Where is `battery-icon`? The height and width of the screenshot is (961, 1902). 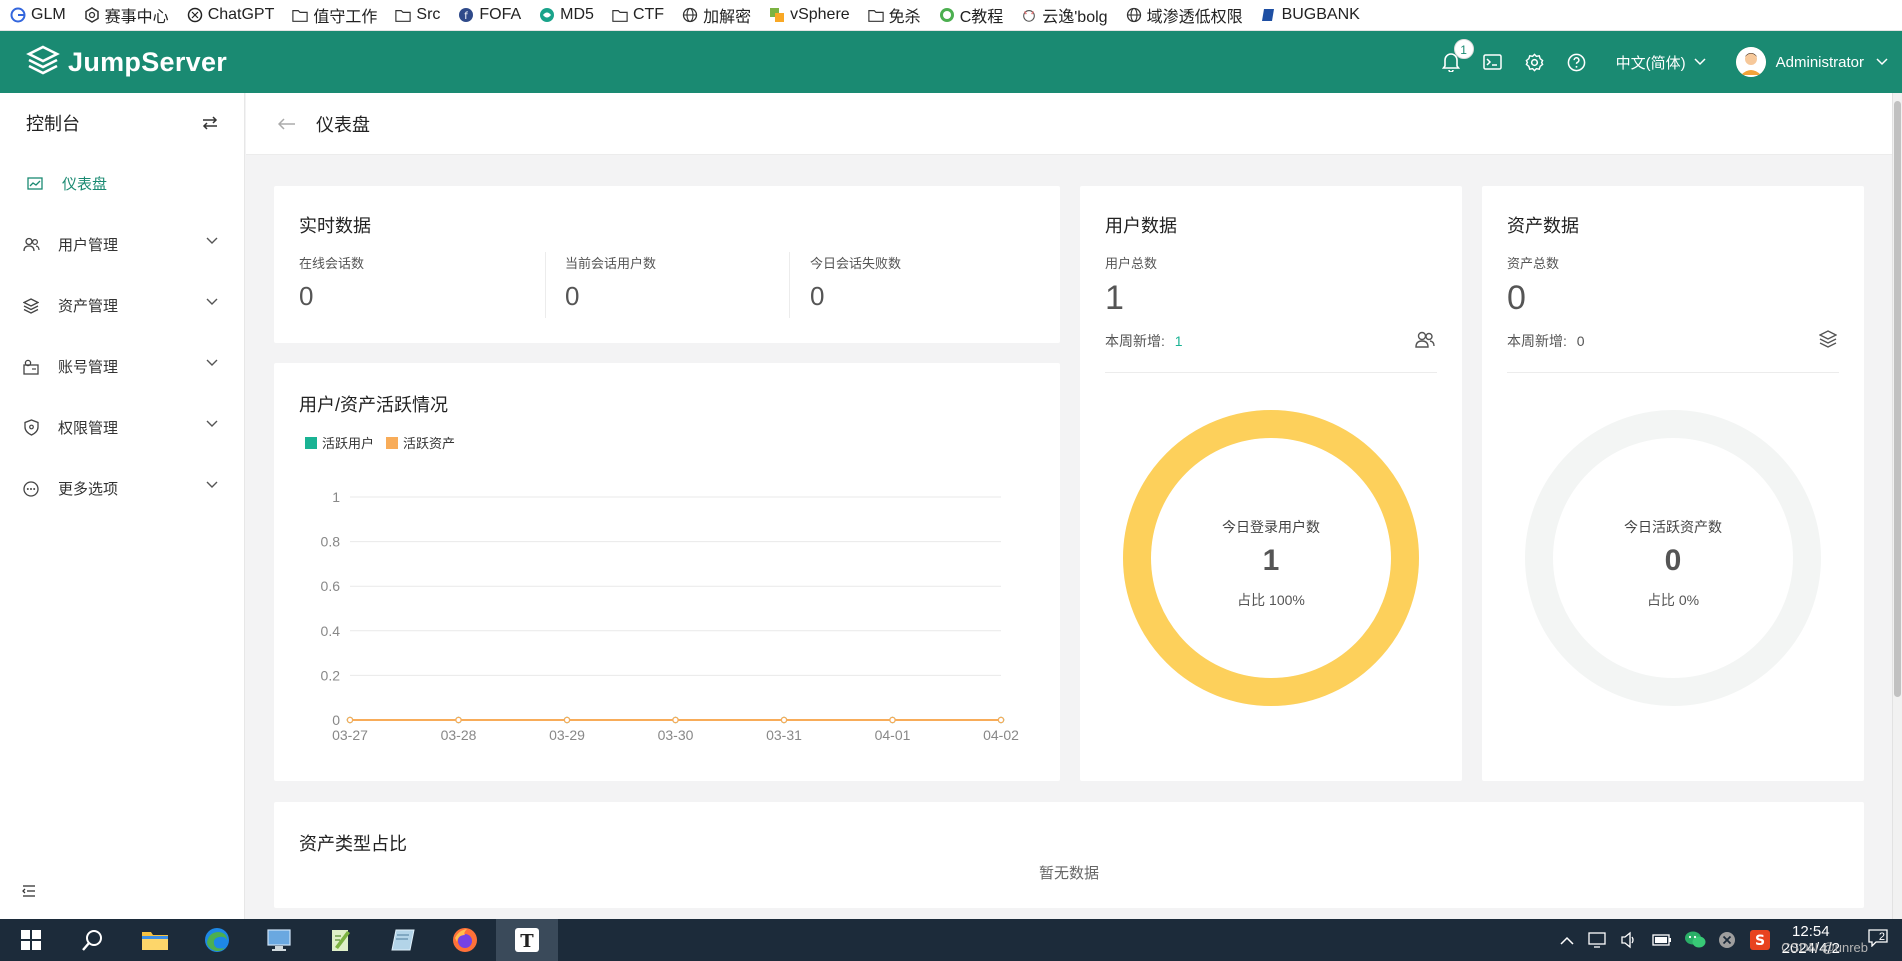 battery-icon is located at coordinates (1661, 940).